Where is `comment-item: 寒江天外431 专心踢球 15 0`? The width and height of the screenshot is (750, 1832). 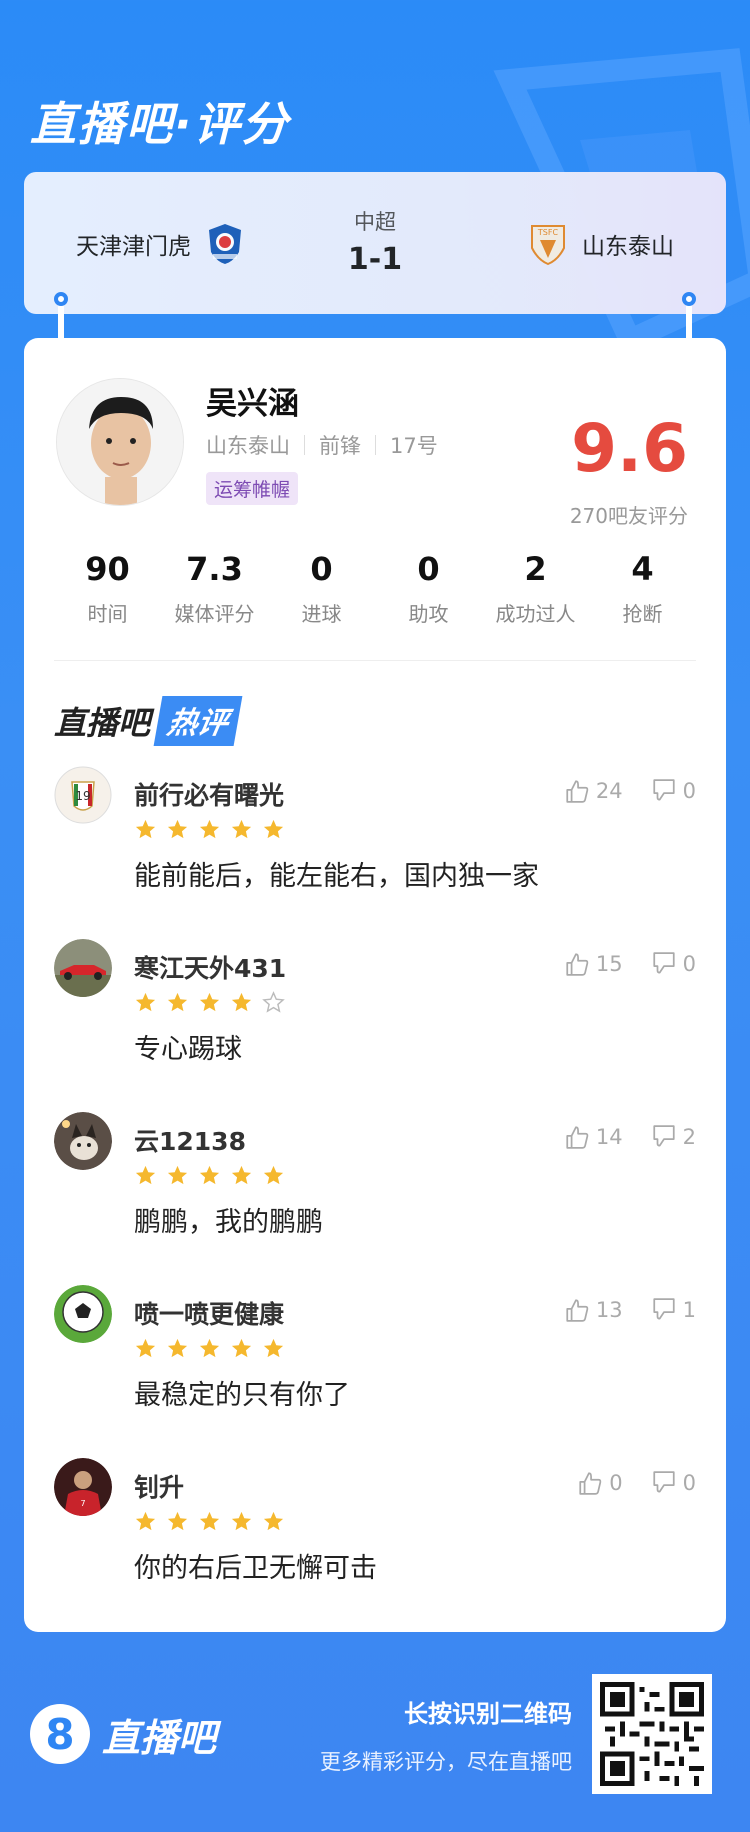 comment-item: 寒江天外431 专心踢球 15 0 is located at coordinates (375, 1024).